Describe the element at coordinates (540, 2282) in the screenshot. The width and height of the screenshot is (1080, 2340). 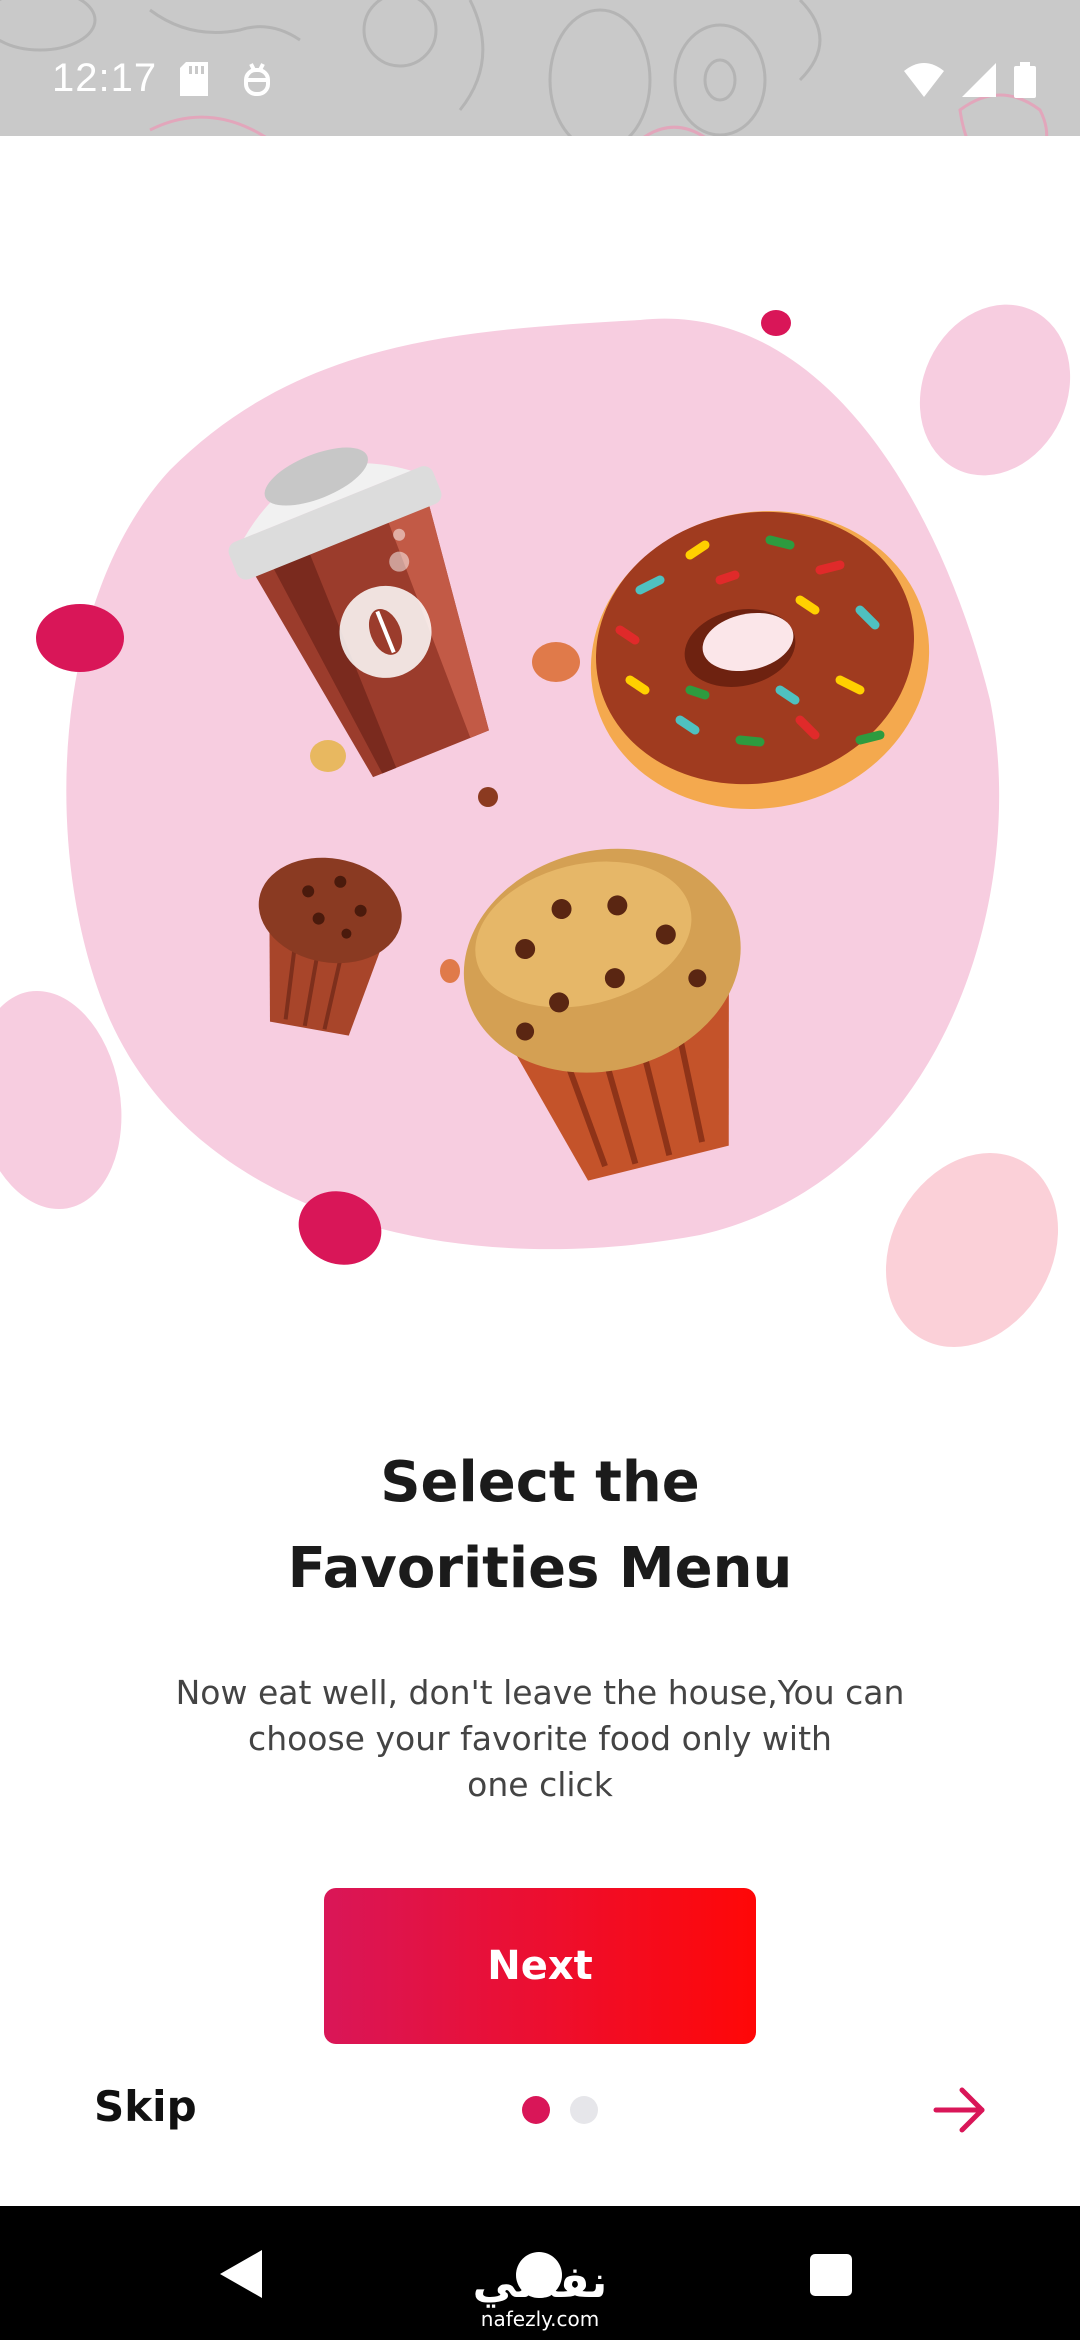
I see `watermark-arabic: نفذلي` at that location.